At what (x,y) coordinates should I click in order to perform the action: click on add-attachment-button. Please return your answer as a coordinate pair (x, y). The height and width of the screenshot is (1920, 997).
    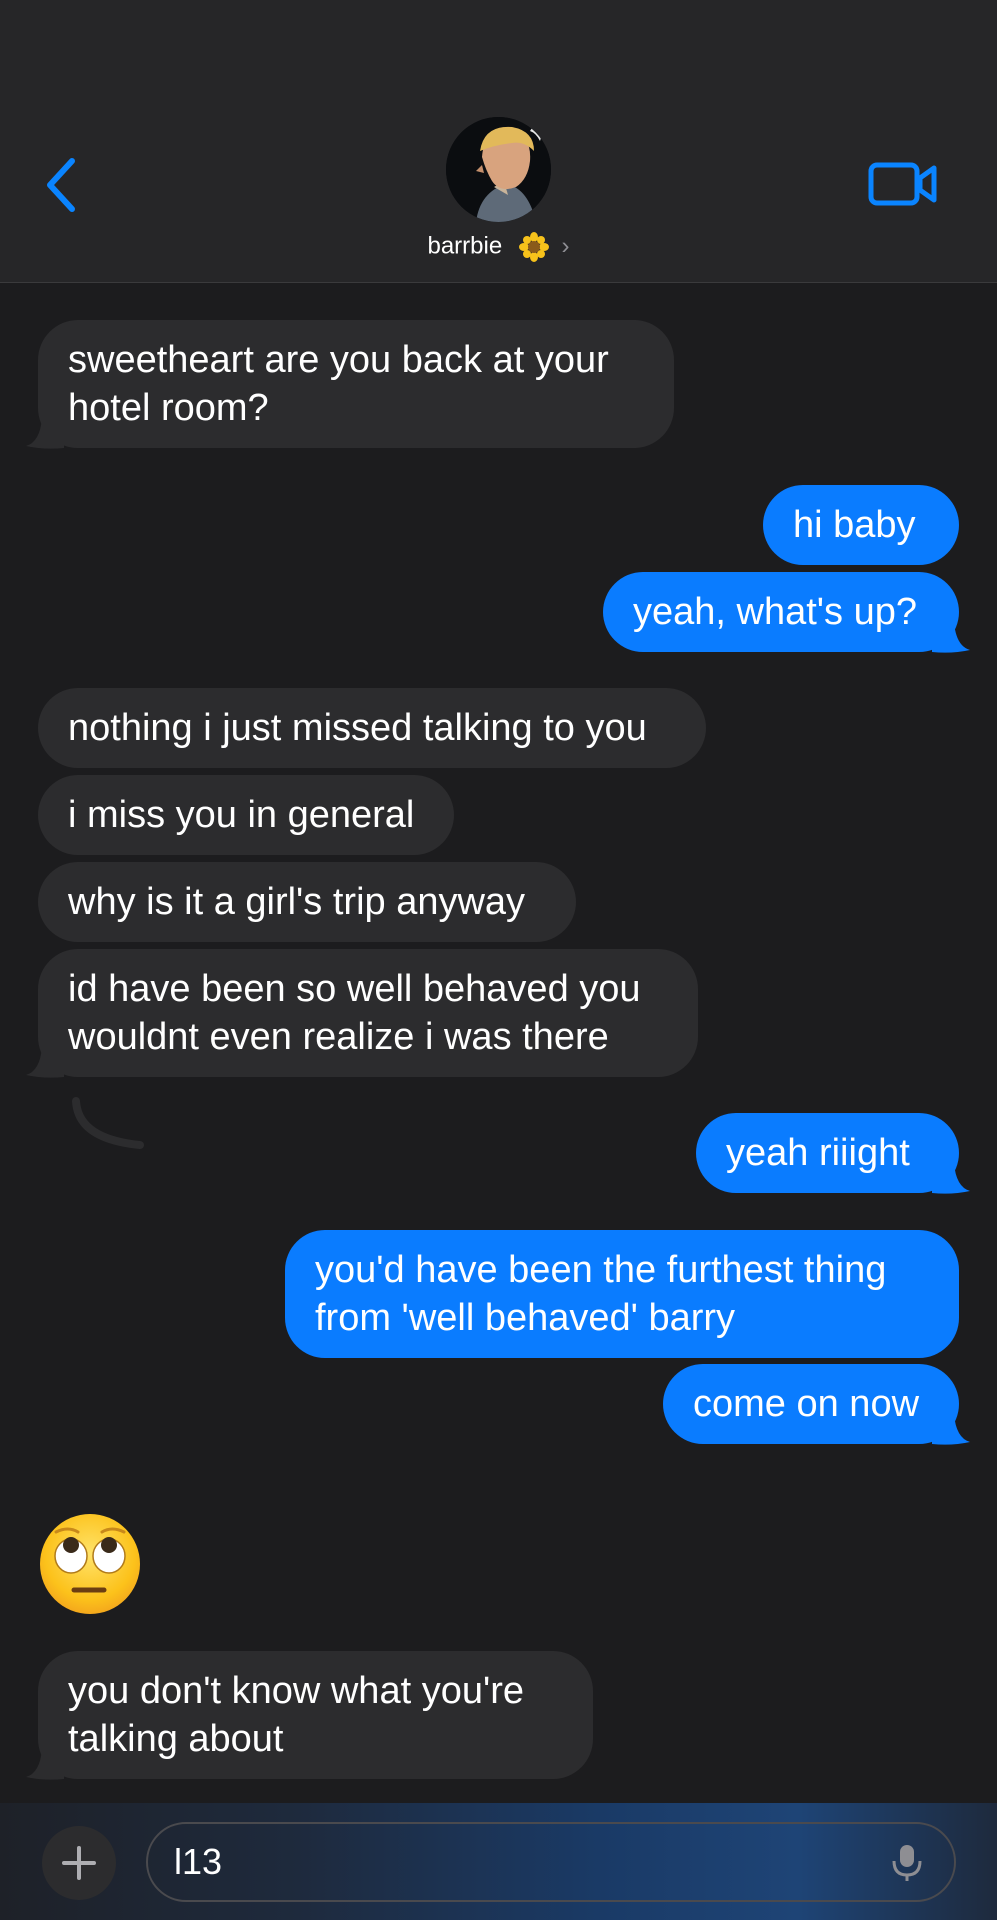
    Looking at the image, I should click on (79, 1863).